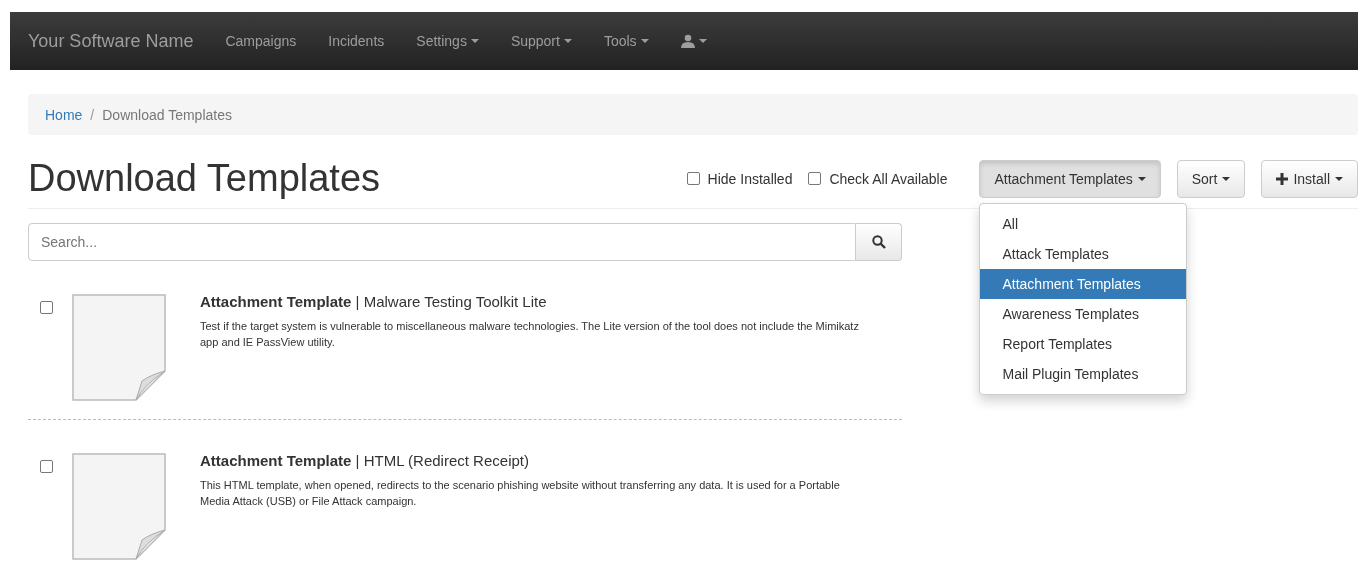 The height and width of the screenshot is (567, 1358). Describe the element at coordinates (1282, 178) in the screenshot. I see `plus-icon` at that location.